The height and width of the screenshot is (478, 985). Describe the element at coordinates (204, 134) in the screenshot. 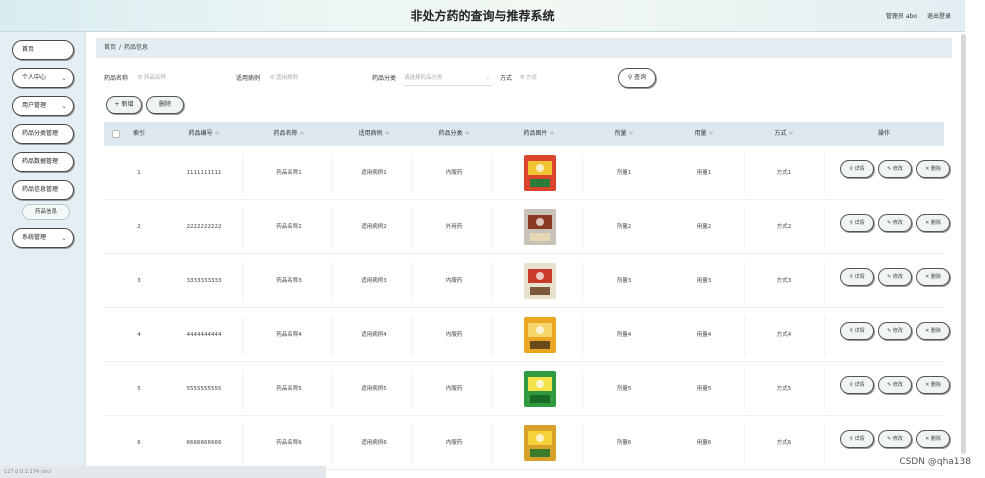

I see `column-header: 药品编号 ≑` at that location.